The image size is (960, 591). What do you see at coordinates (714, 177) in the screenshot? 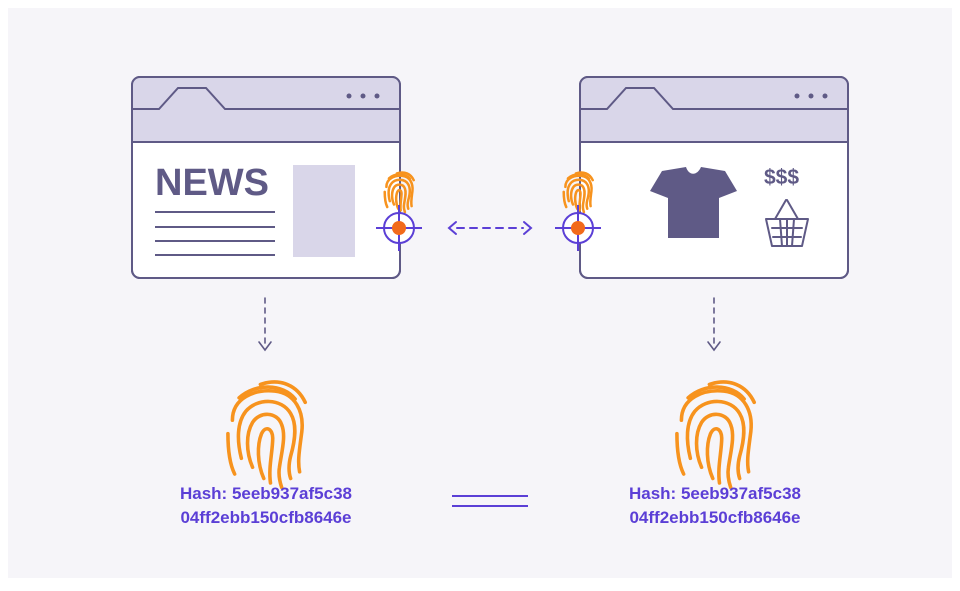
I see `shop-browser-window: $$$` at bounding box center [714, 177].